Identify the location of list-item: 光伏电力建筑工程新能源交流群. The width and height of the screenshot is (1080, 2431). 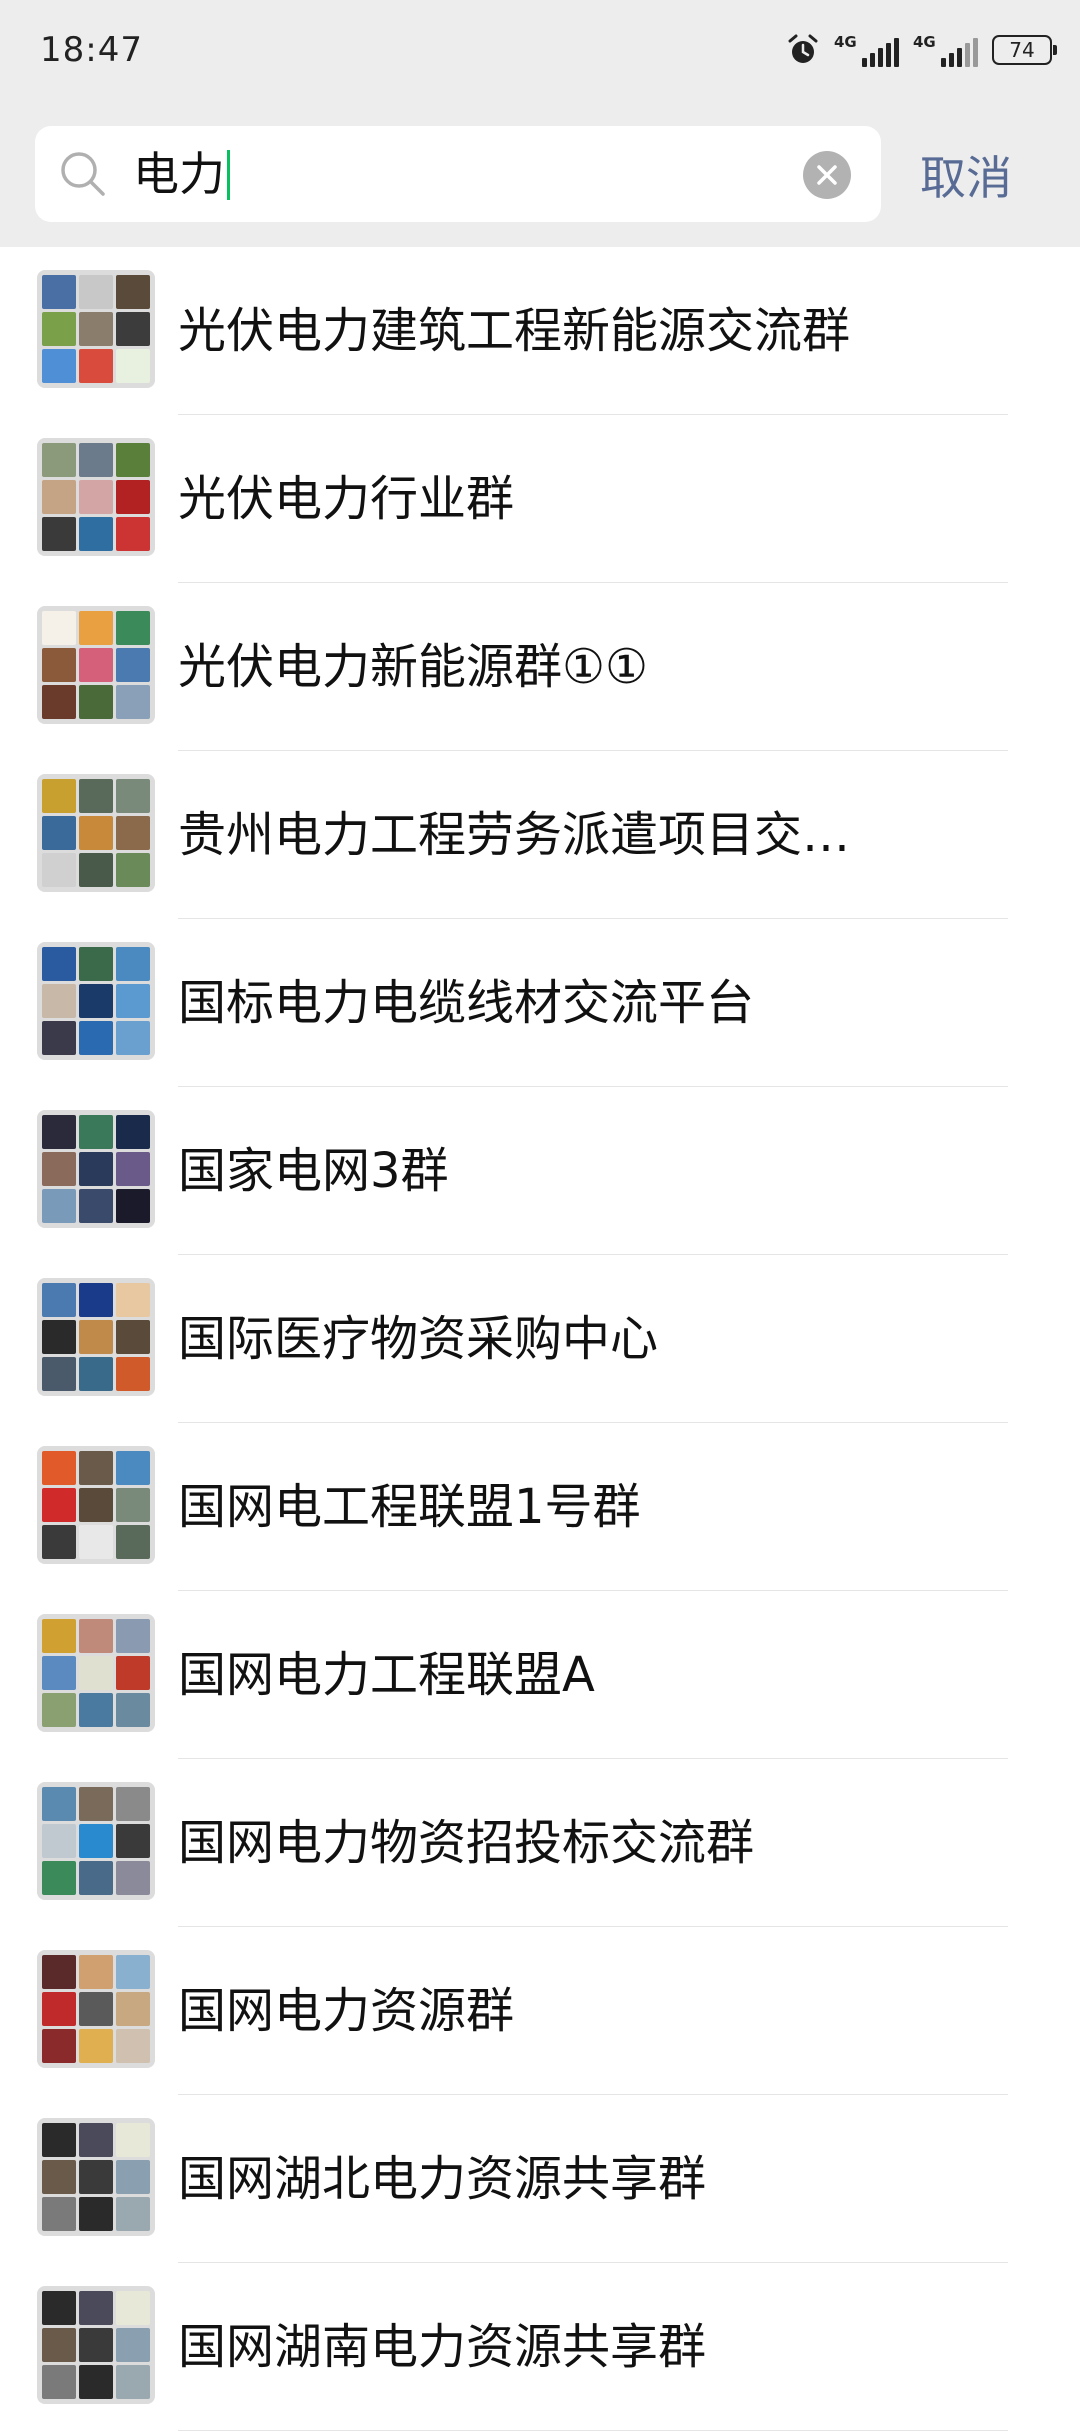
(540, 331).